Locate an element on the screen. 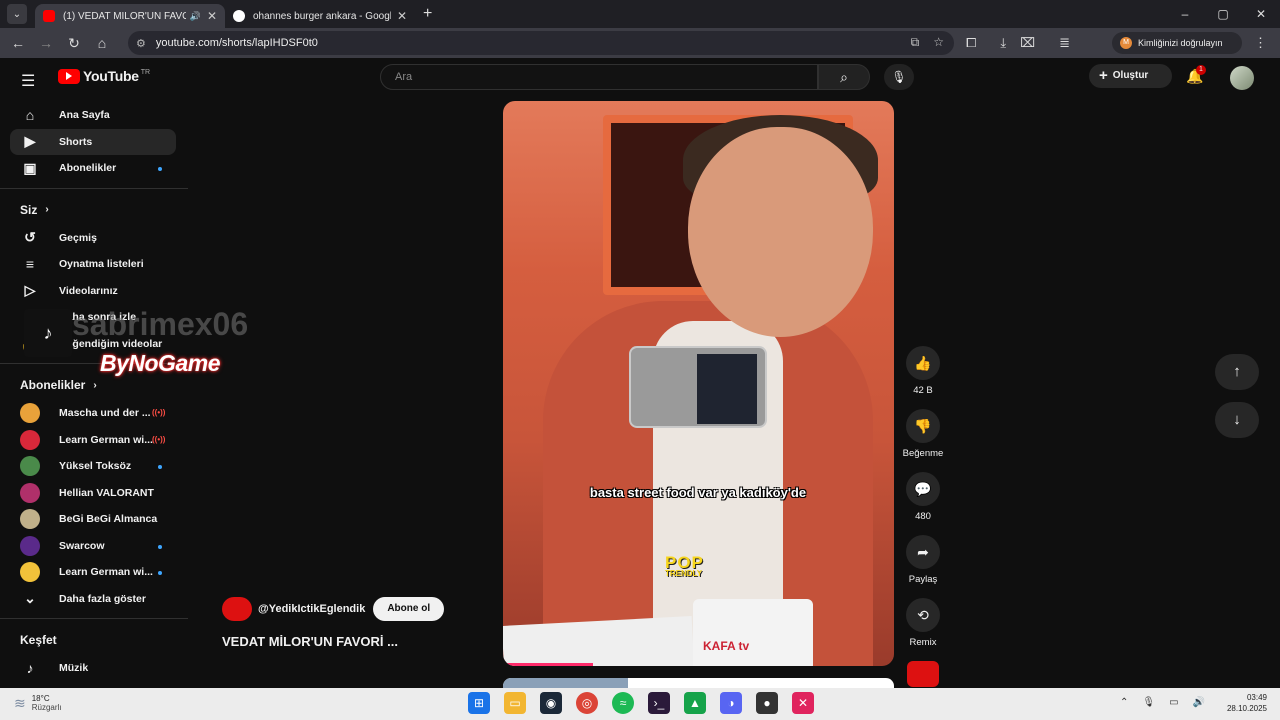  live-icon: ((•)) is located at coordinates (159, 412).